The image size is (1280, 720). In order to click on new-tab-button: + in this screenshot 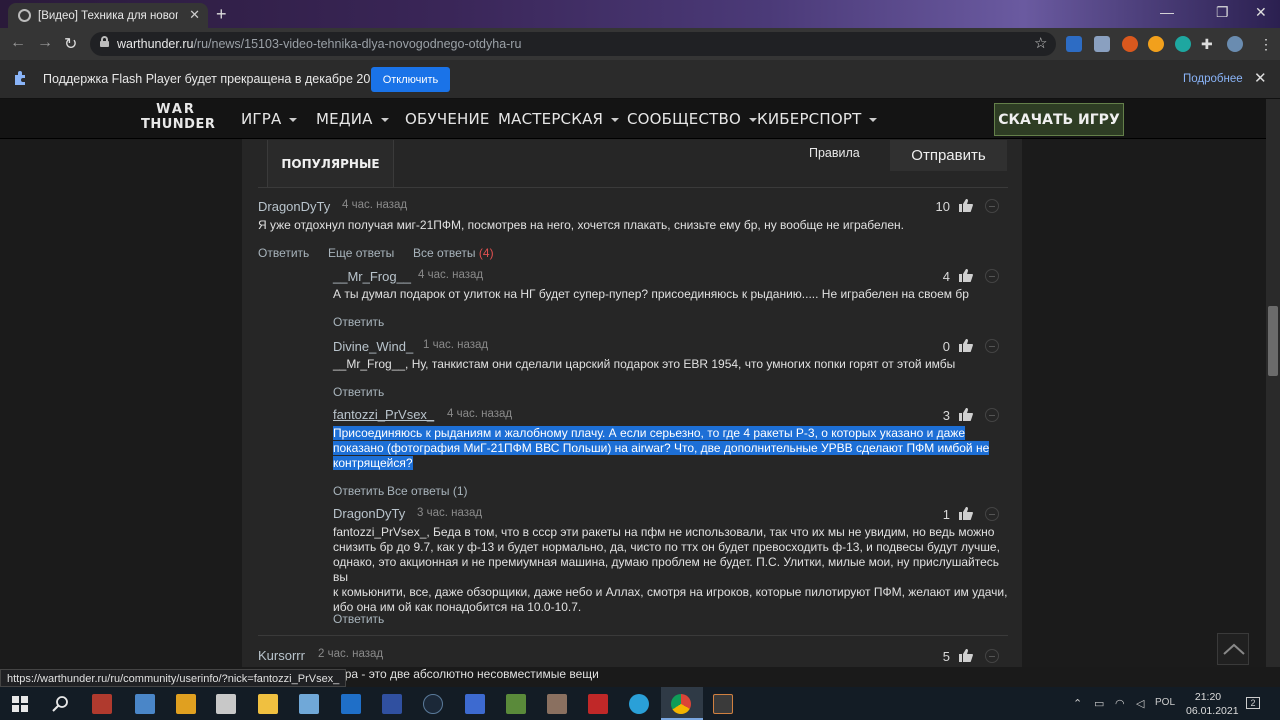, I will do `click(221, 14)`.